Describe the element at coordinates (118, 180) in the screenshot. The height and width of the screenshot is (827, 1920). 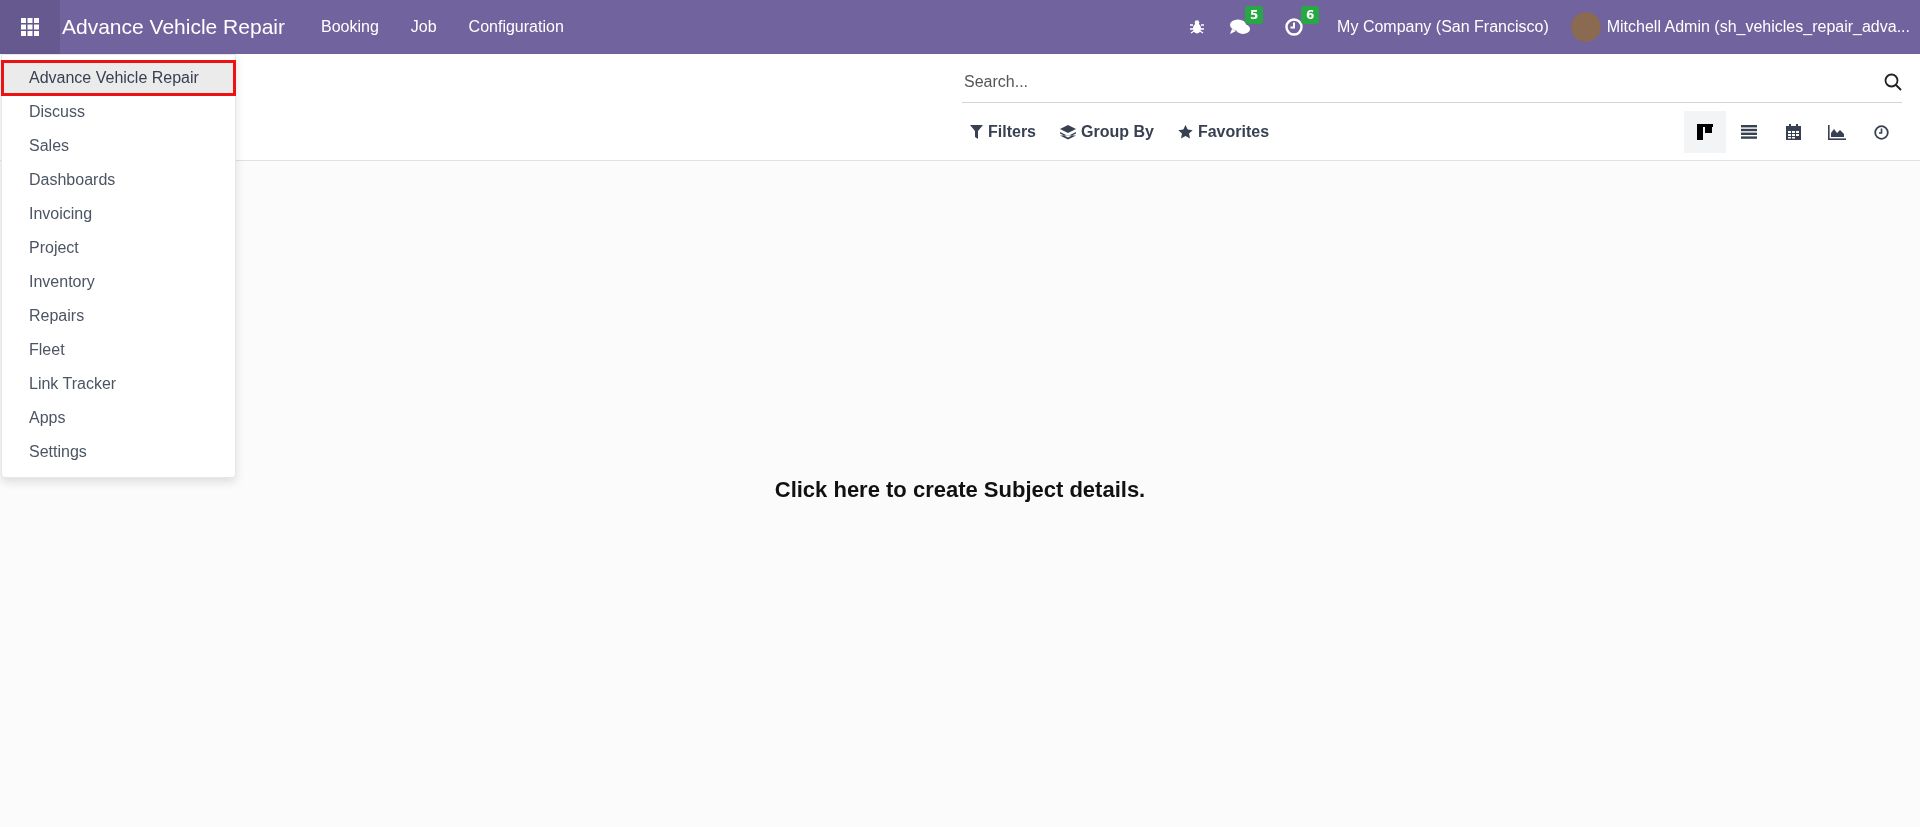
I see `app-menu-item: Dashboards` at that location.